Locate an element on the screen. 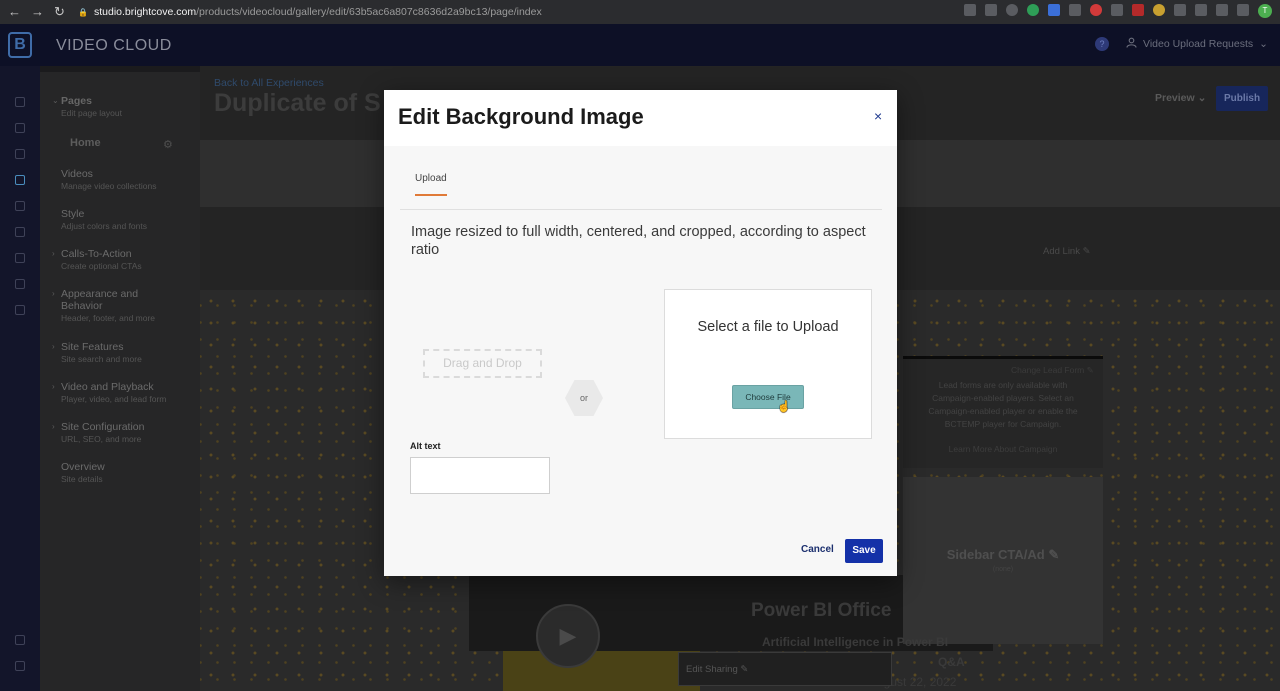 The image size is (1280, 691). sidebar-item-label: Calls-To-Action is located at coordinates (96, 254).